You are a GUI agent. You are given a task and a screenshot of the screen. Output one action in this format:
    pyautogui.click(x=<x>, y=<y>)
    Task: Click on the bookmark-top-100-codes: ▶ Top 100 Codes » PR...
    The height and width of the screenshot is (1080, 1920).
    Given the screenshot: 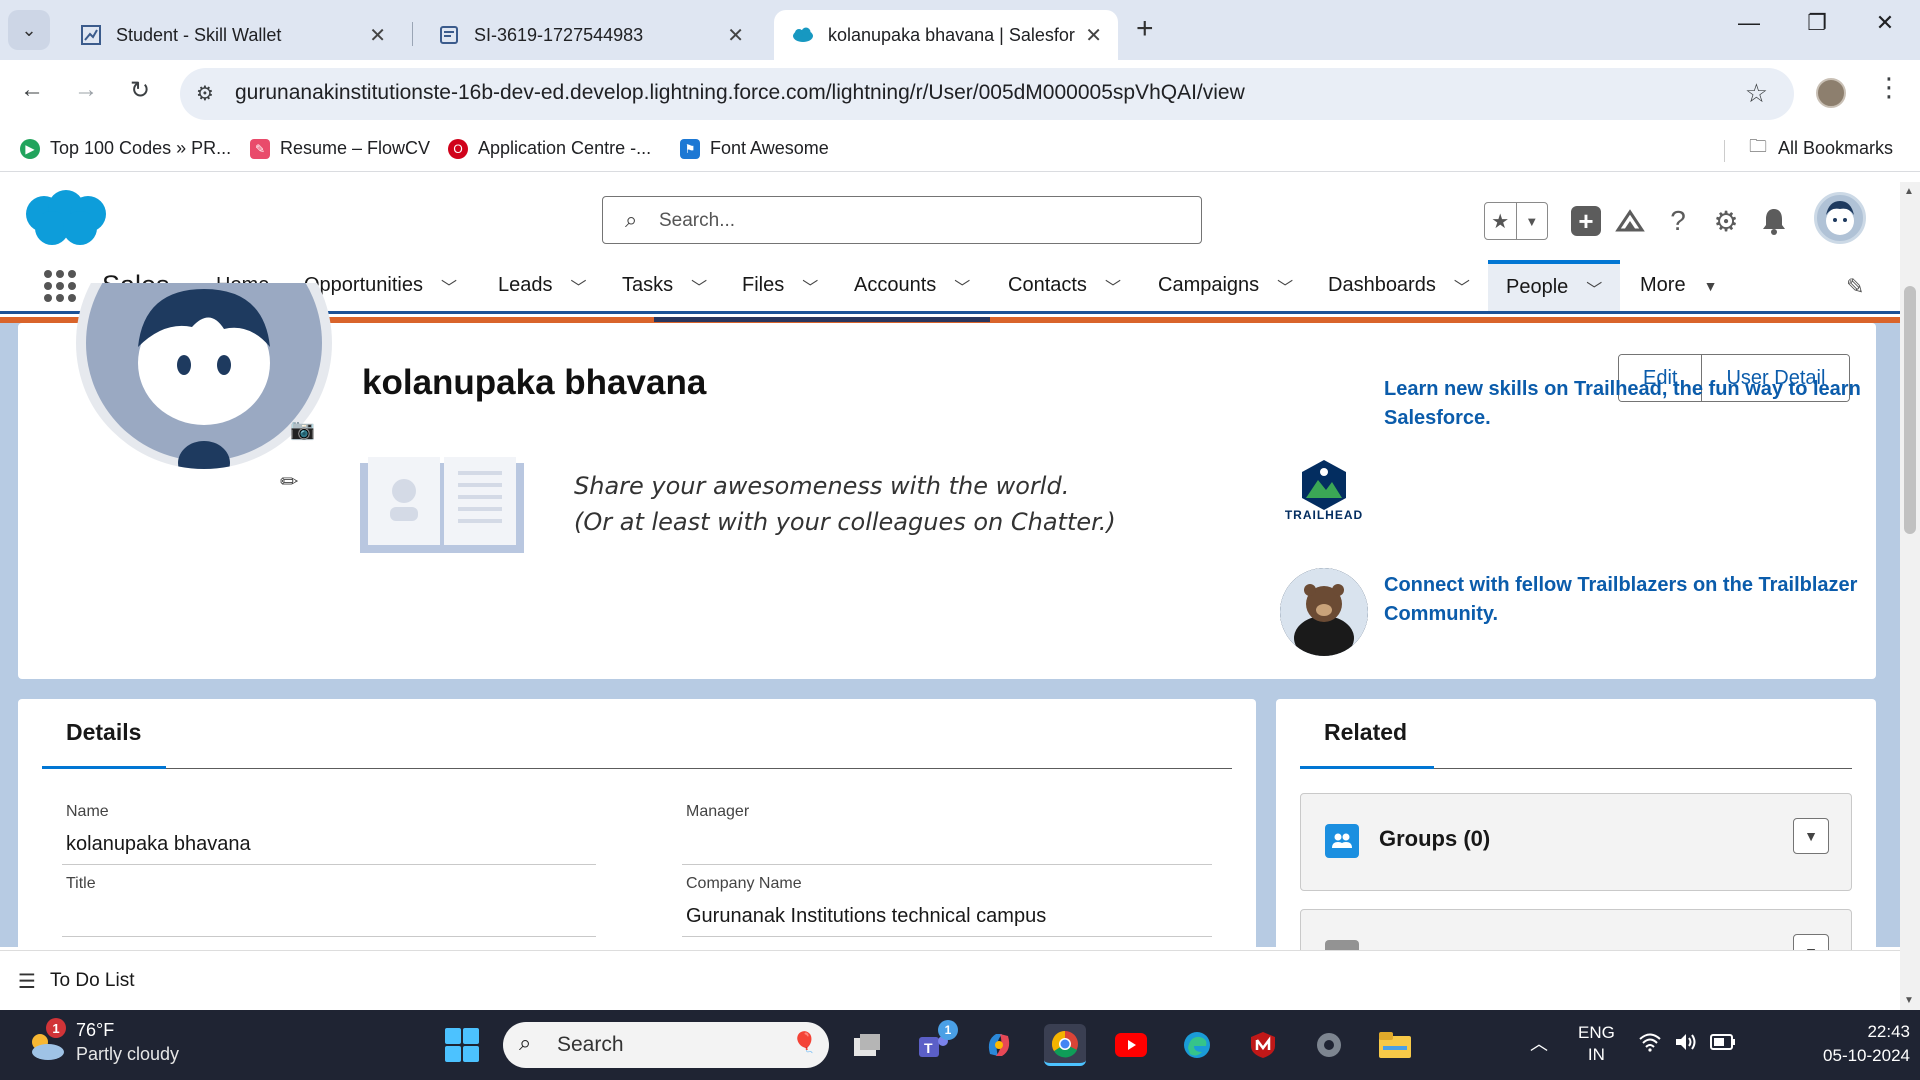 What is the action you would take?
    pyautogui.click(x=125, y=148)
    